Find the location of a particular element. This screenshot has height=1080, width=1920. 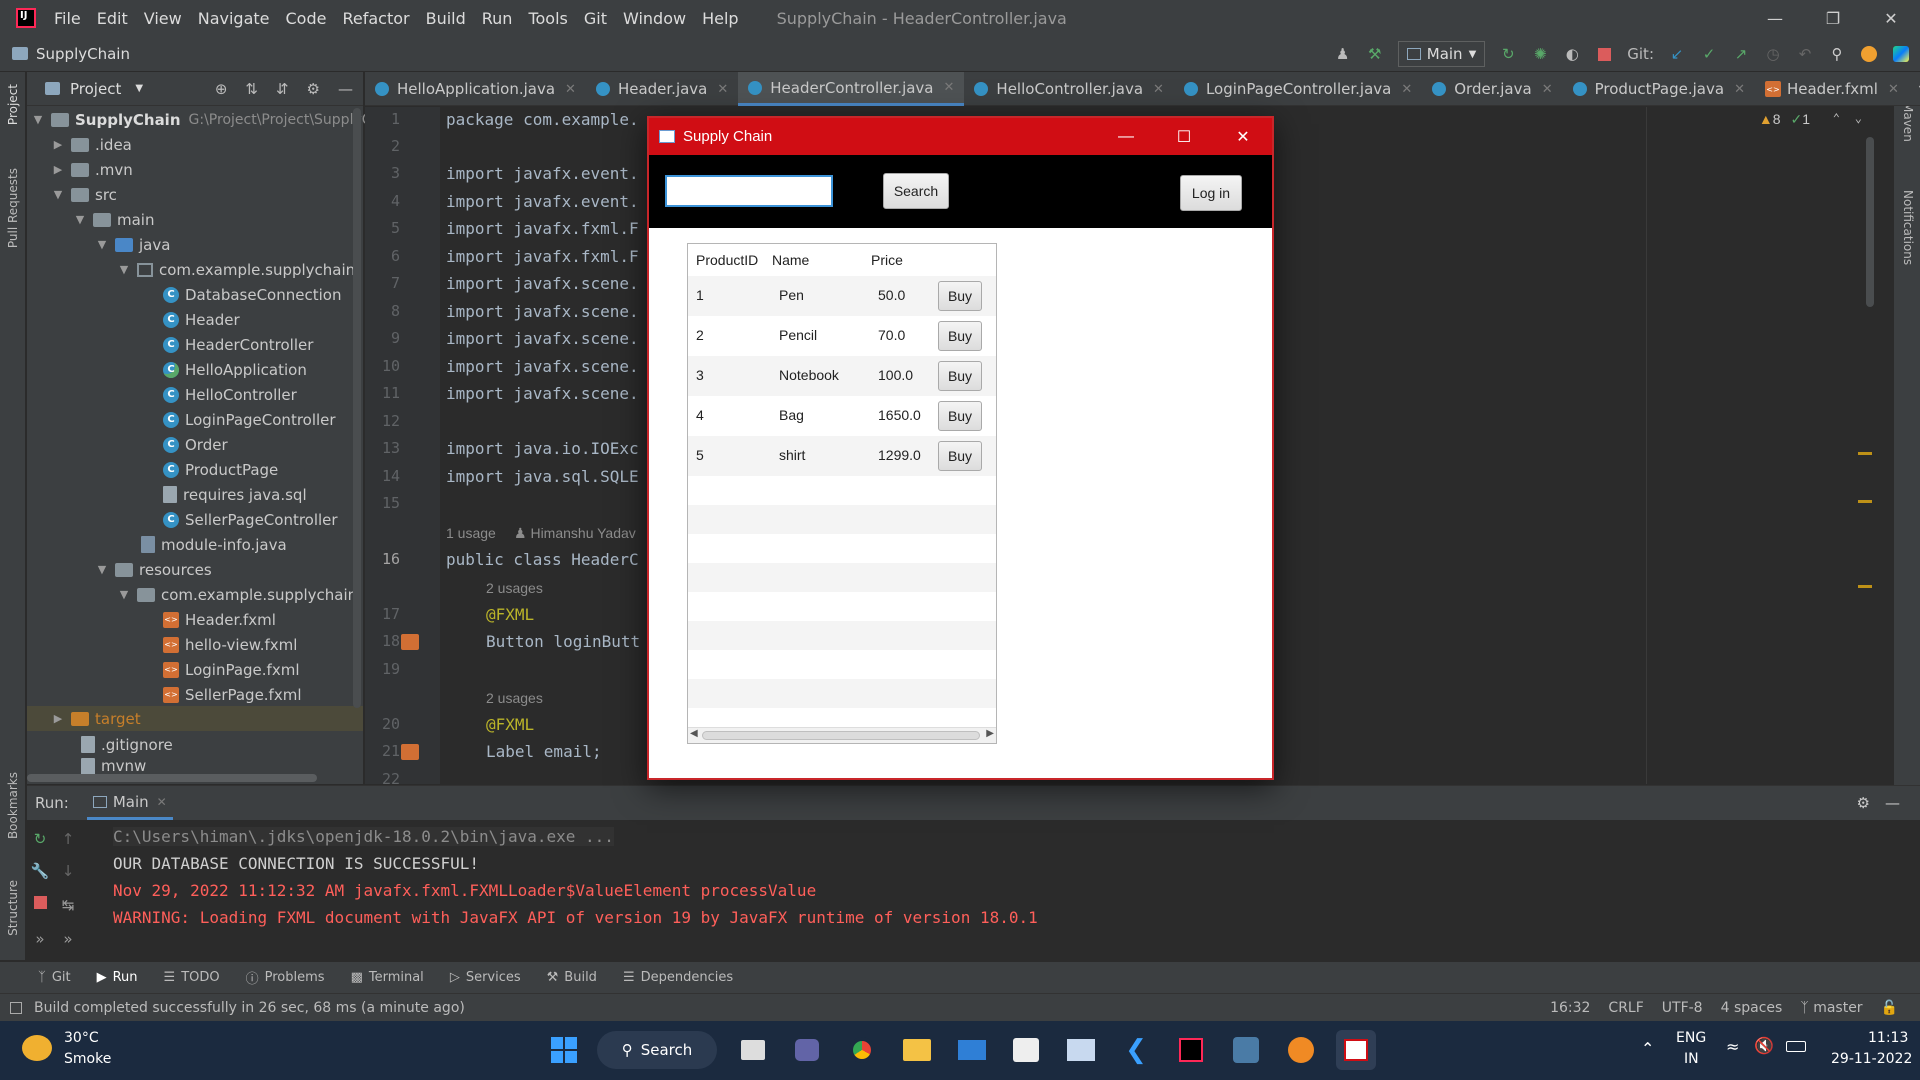

git-update-icon: ↙ is located at coordinates (1677, 54).